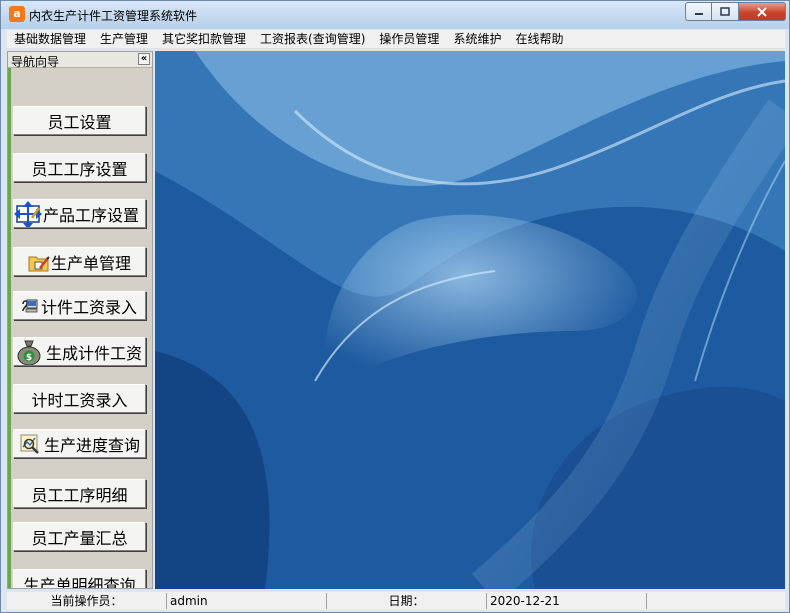 This screenshot has height=613, width=790. Describe the element at coordinates (9, 328) in the screenshot. I see `nav-accent-strip` at that location.